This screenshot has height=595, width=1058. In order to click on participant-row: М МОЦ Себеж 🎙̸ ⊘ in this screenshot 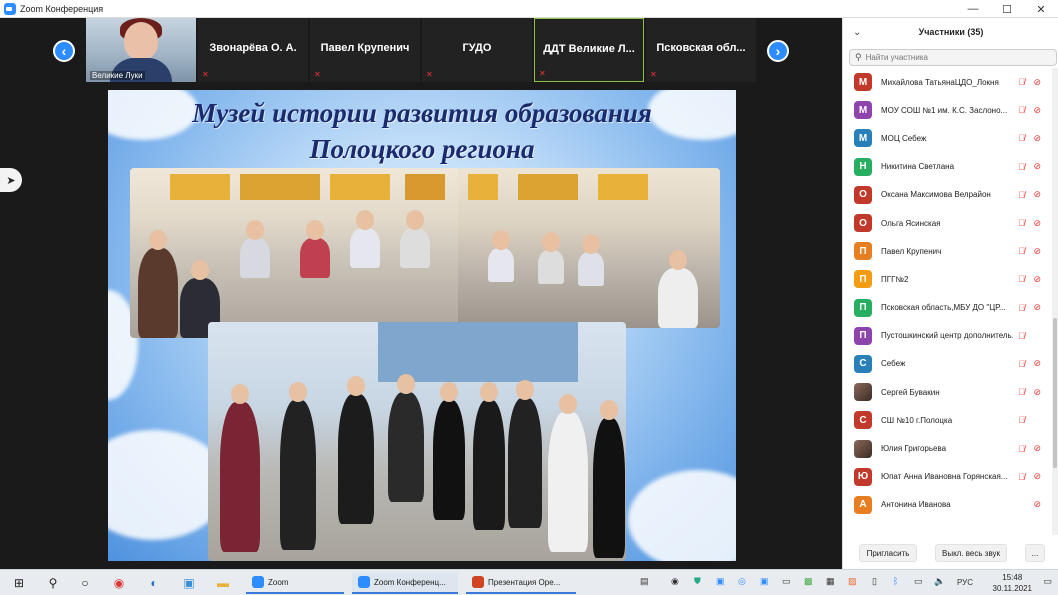, I will do `click(947, 138)`.